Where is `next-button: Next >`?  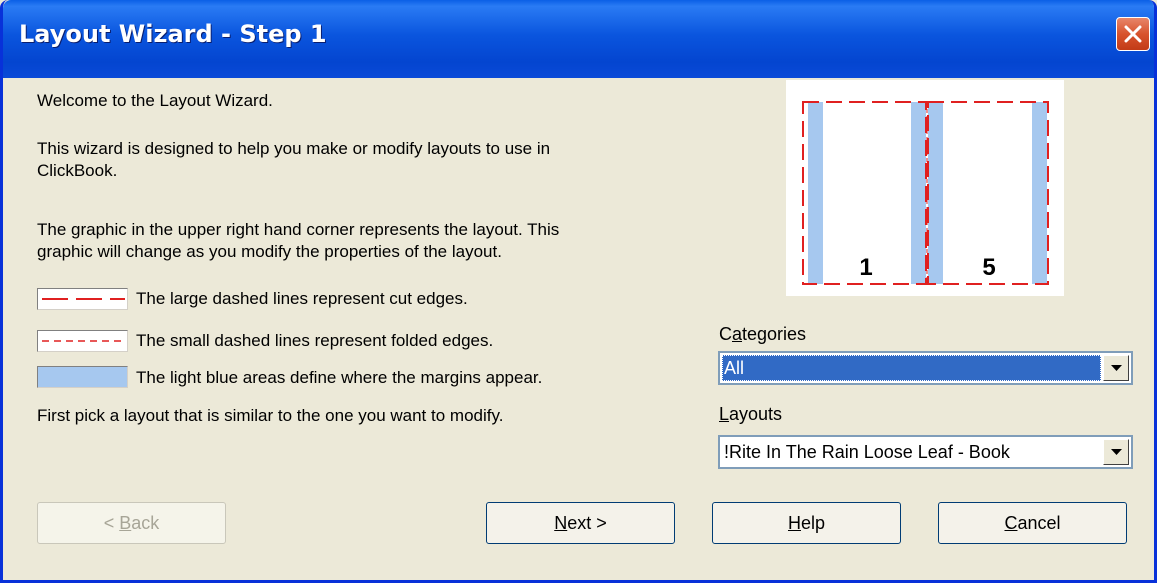 next-button: Next > is located at coordinates (580, 523).